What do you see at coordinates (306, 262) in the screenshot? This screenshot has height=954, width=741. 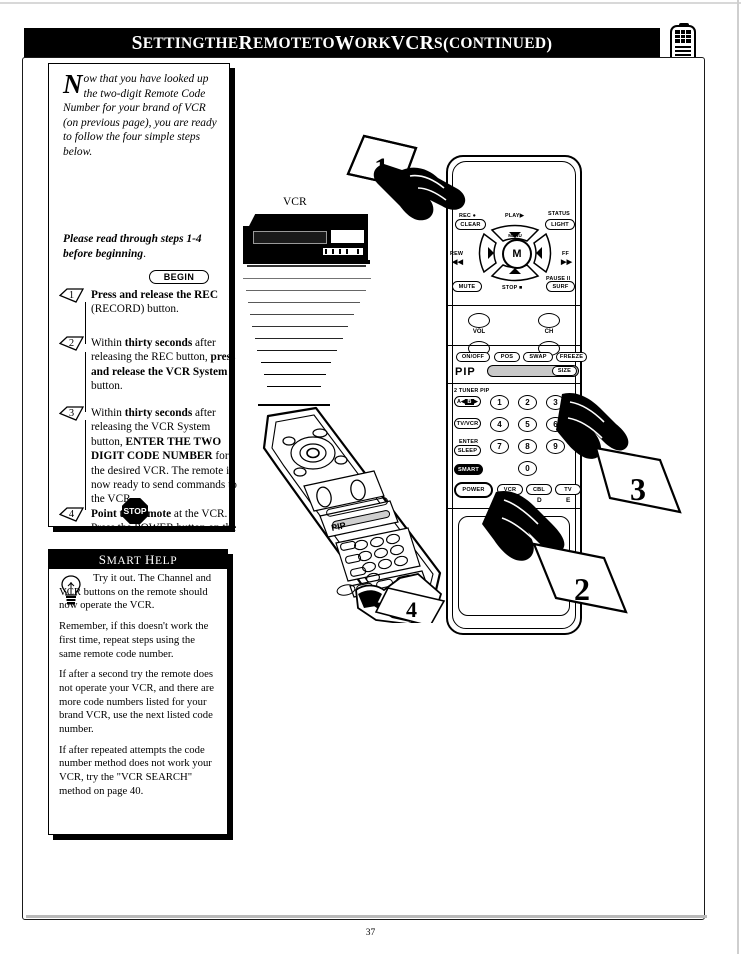 I see `vcr-base` at bounding box center [306, 262].